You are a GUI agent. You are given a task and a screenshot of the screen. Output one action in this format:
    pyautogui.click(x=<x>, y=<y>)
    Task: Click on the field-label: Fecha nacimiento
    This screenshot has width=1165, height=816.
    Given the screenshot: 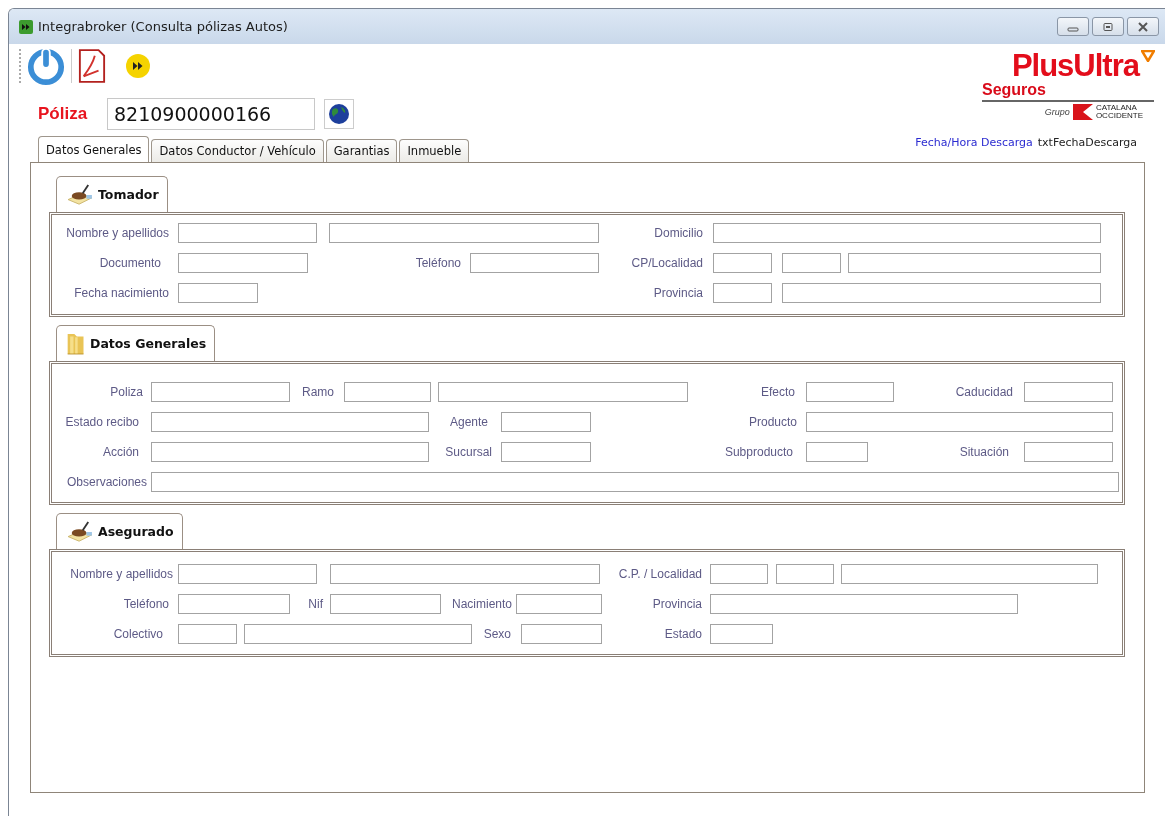 What is the action you would take?
    pyautogui.click(x=121, y=293)
    